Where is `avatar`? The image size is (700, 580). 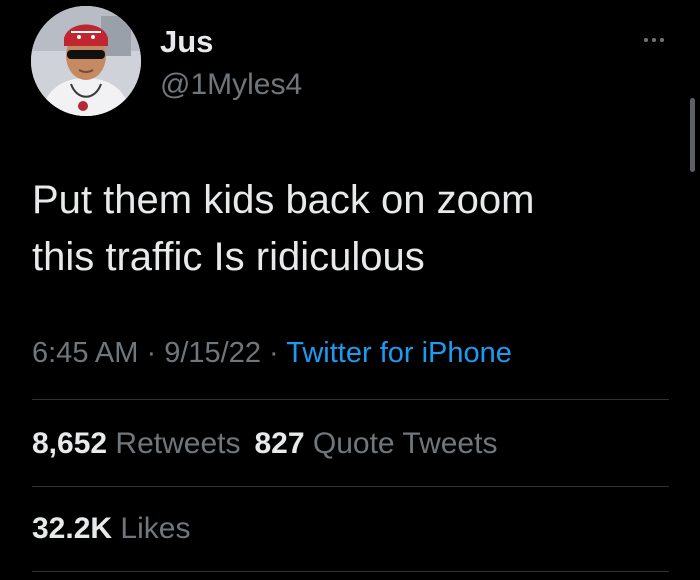 avatar is located at coordinates (86, 61).